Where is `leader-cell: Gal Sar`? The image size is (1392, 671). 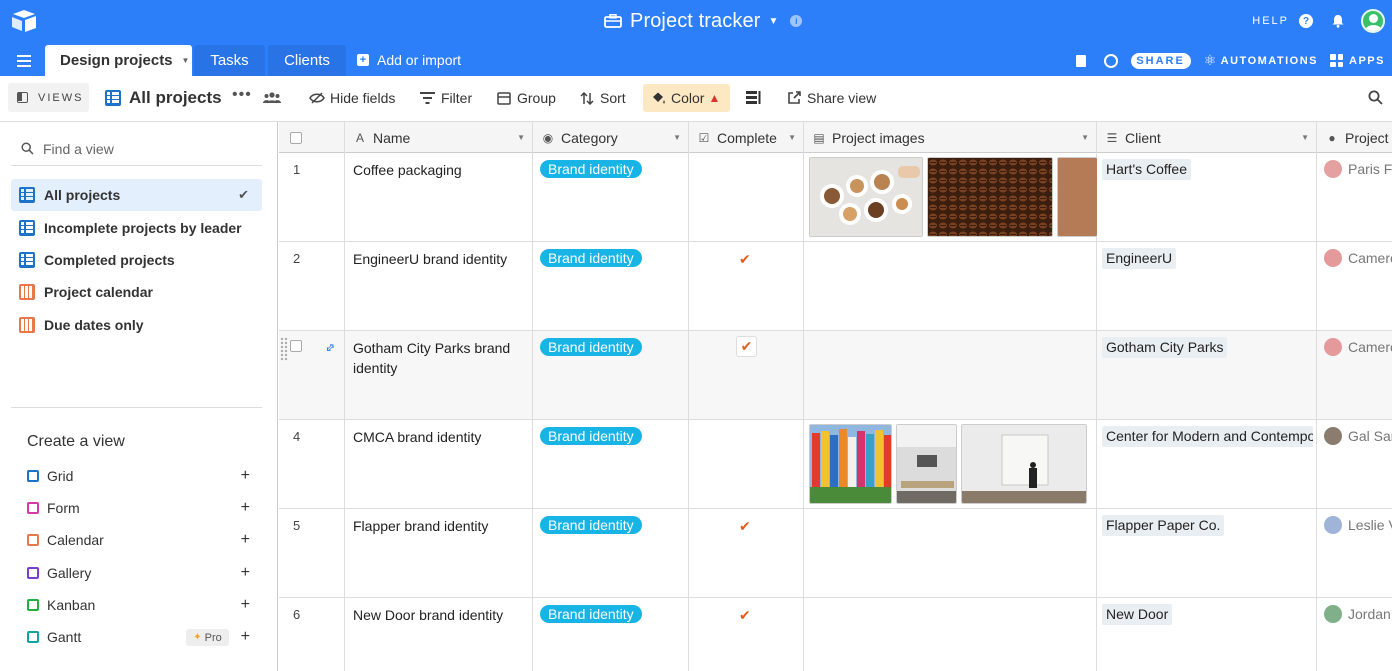 leader-cell: Gal Sar is located at coordinates (1354, 464).